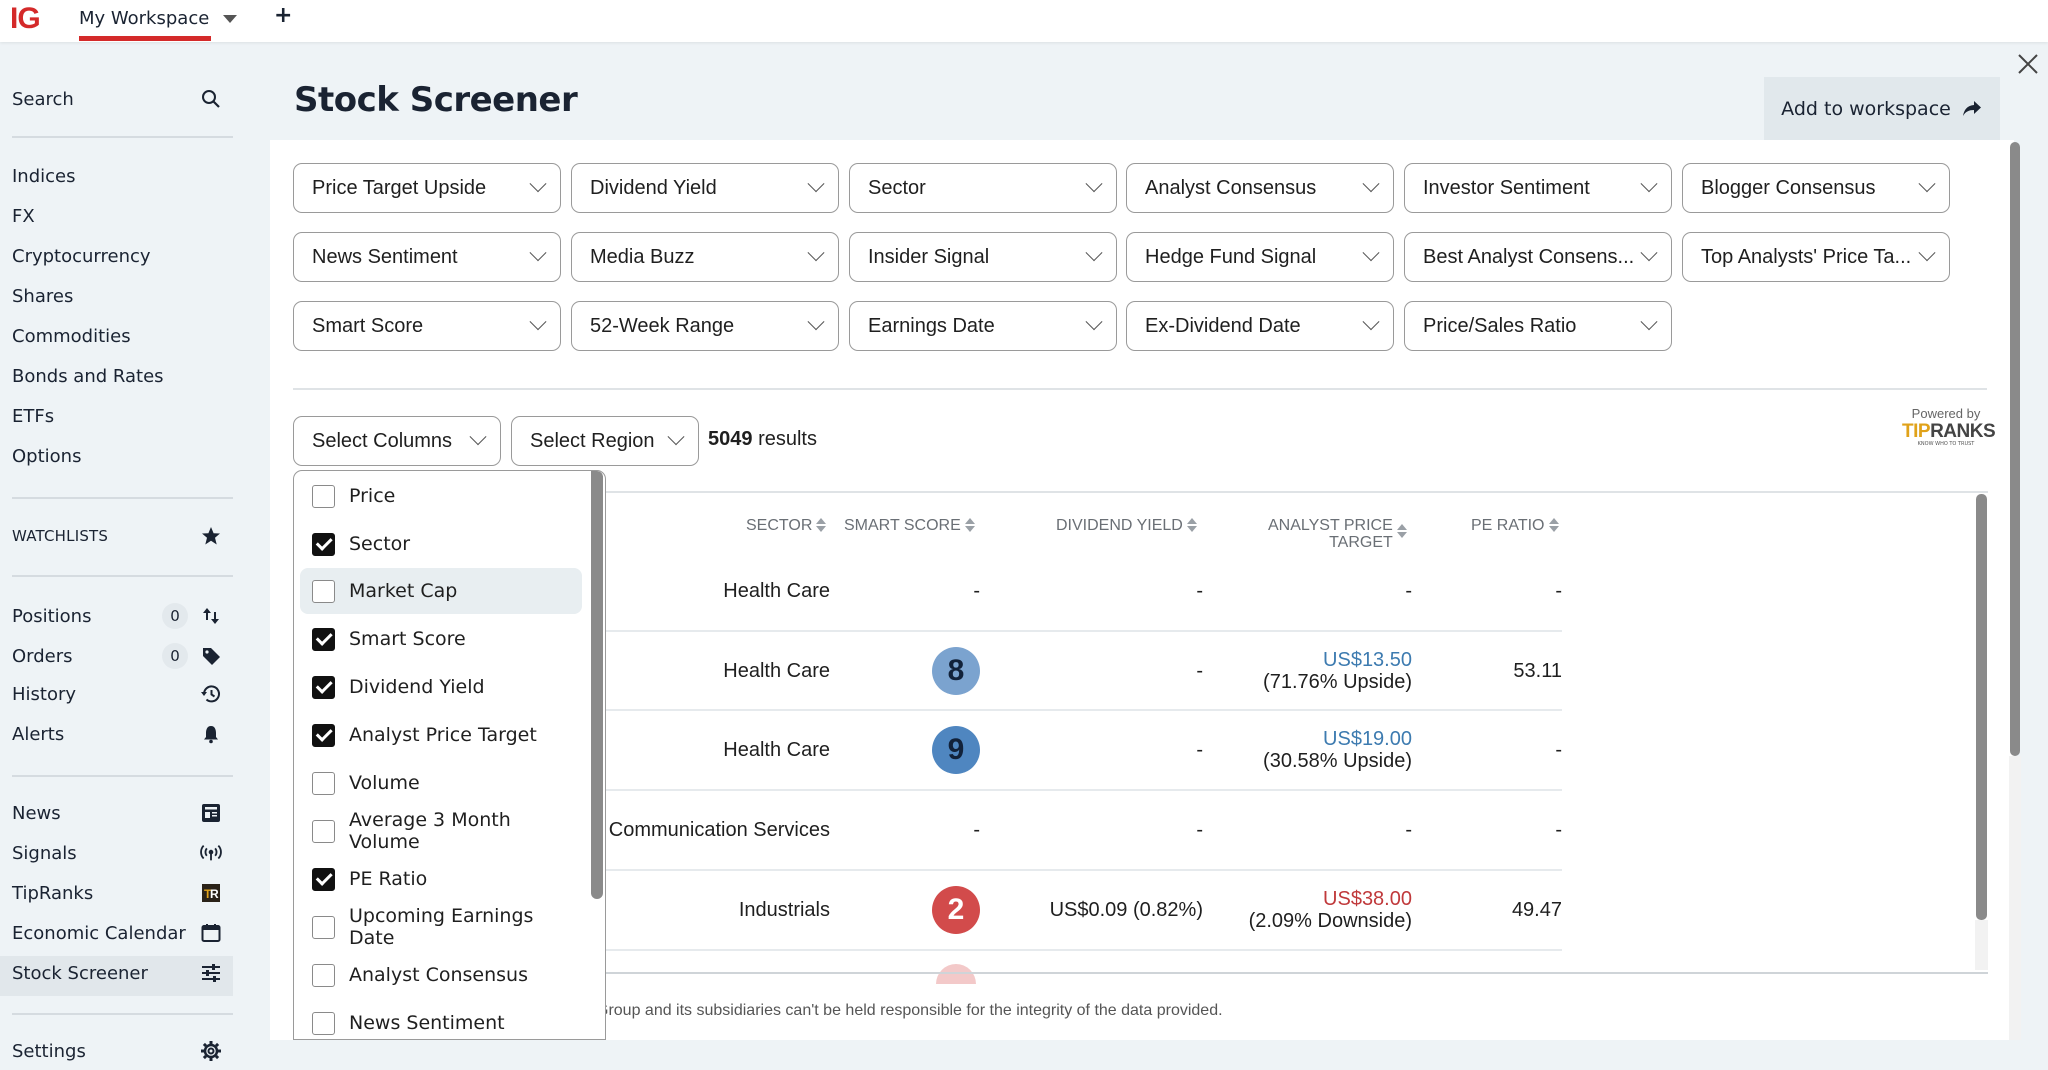 The height and width of the screenshot is (1070, 2048). What do you see at coordinates (117, 656) in the screenshot?
I see `sidebar-item-orders: Orders 0` at bounding box center [117, 656].